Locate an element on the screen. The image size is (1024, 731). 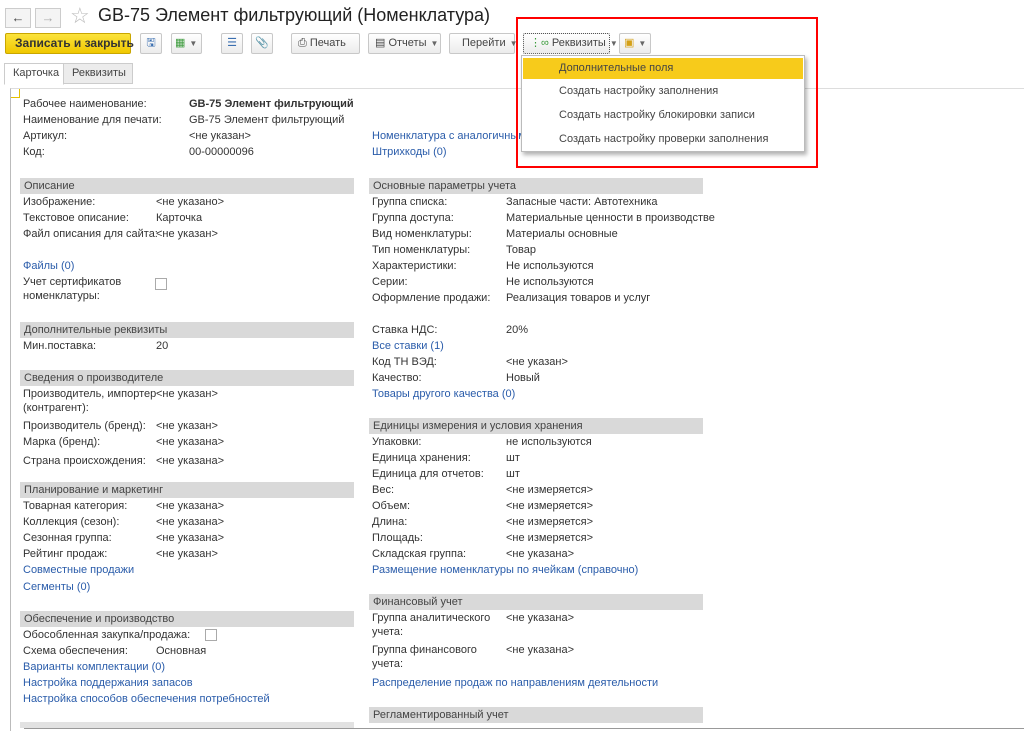
characteristics-value: Не используются is located at coordinates (550, 266).